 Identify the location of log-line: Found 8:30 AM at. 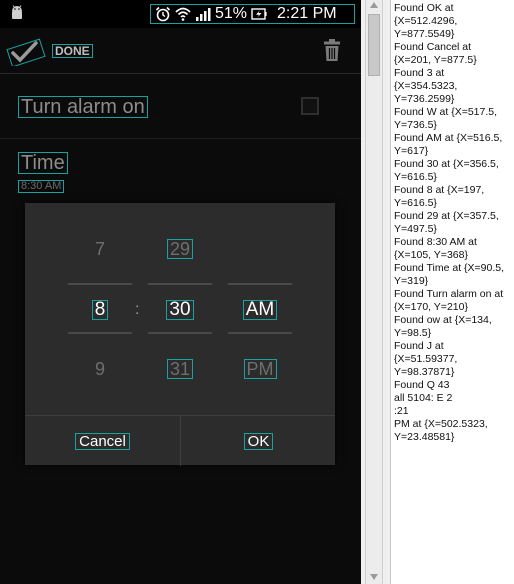
(435, 242).